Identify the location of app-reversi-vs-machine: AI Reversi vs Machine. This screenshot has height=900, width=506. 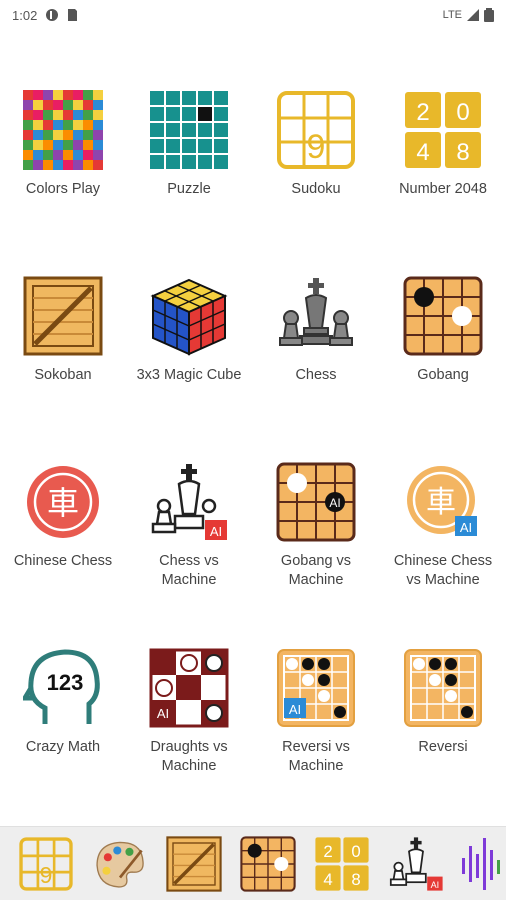
(316, 712).